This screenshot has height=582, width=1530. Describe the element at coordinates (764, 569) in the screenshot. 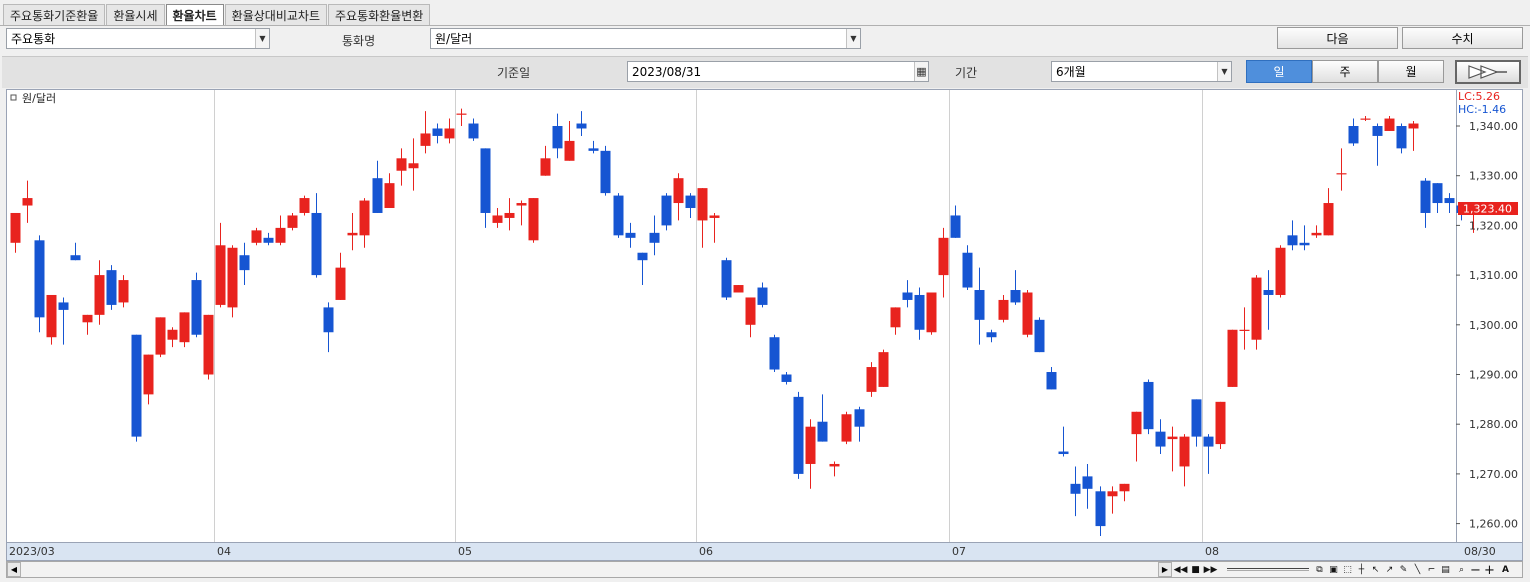

I see `chart-scrollbar: ◀ ▶ ◀◀ ■ ▶▶ ⧉ ▣ ⬚ ┼ ↖ ↗ ✎ ╲ ⌐ ▤ ⌕ − + A` at that location.